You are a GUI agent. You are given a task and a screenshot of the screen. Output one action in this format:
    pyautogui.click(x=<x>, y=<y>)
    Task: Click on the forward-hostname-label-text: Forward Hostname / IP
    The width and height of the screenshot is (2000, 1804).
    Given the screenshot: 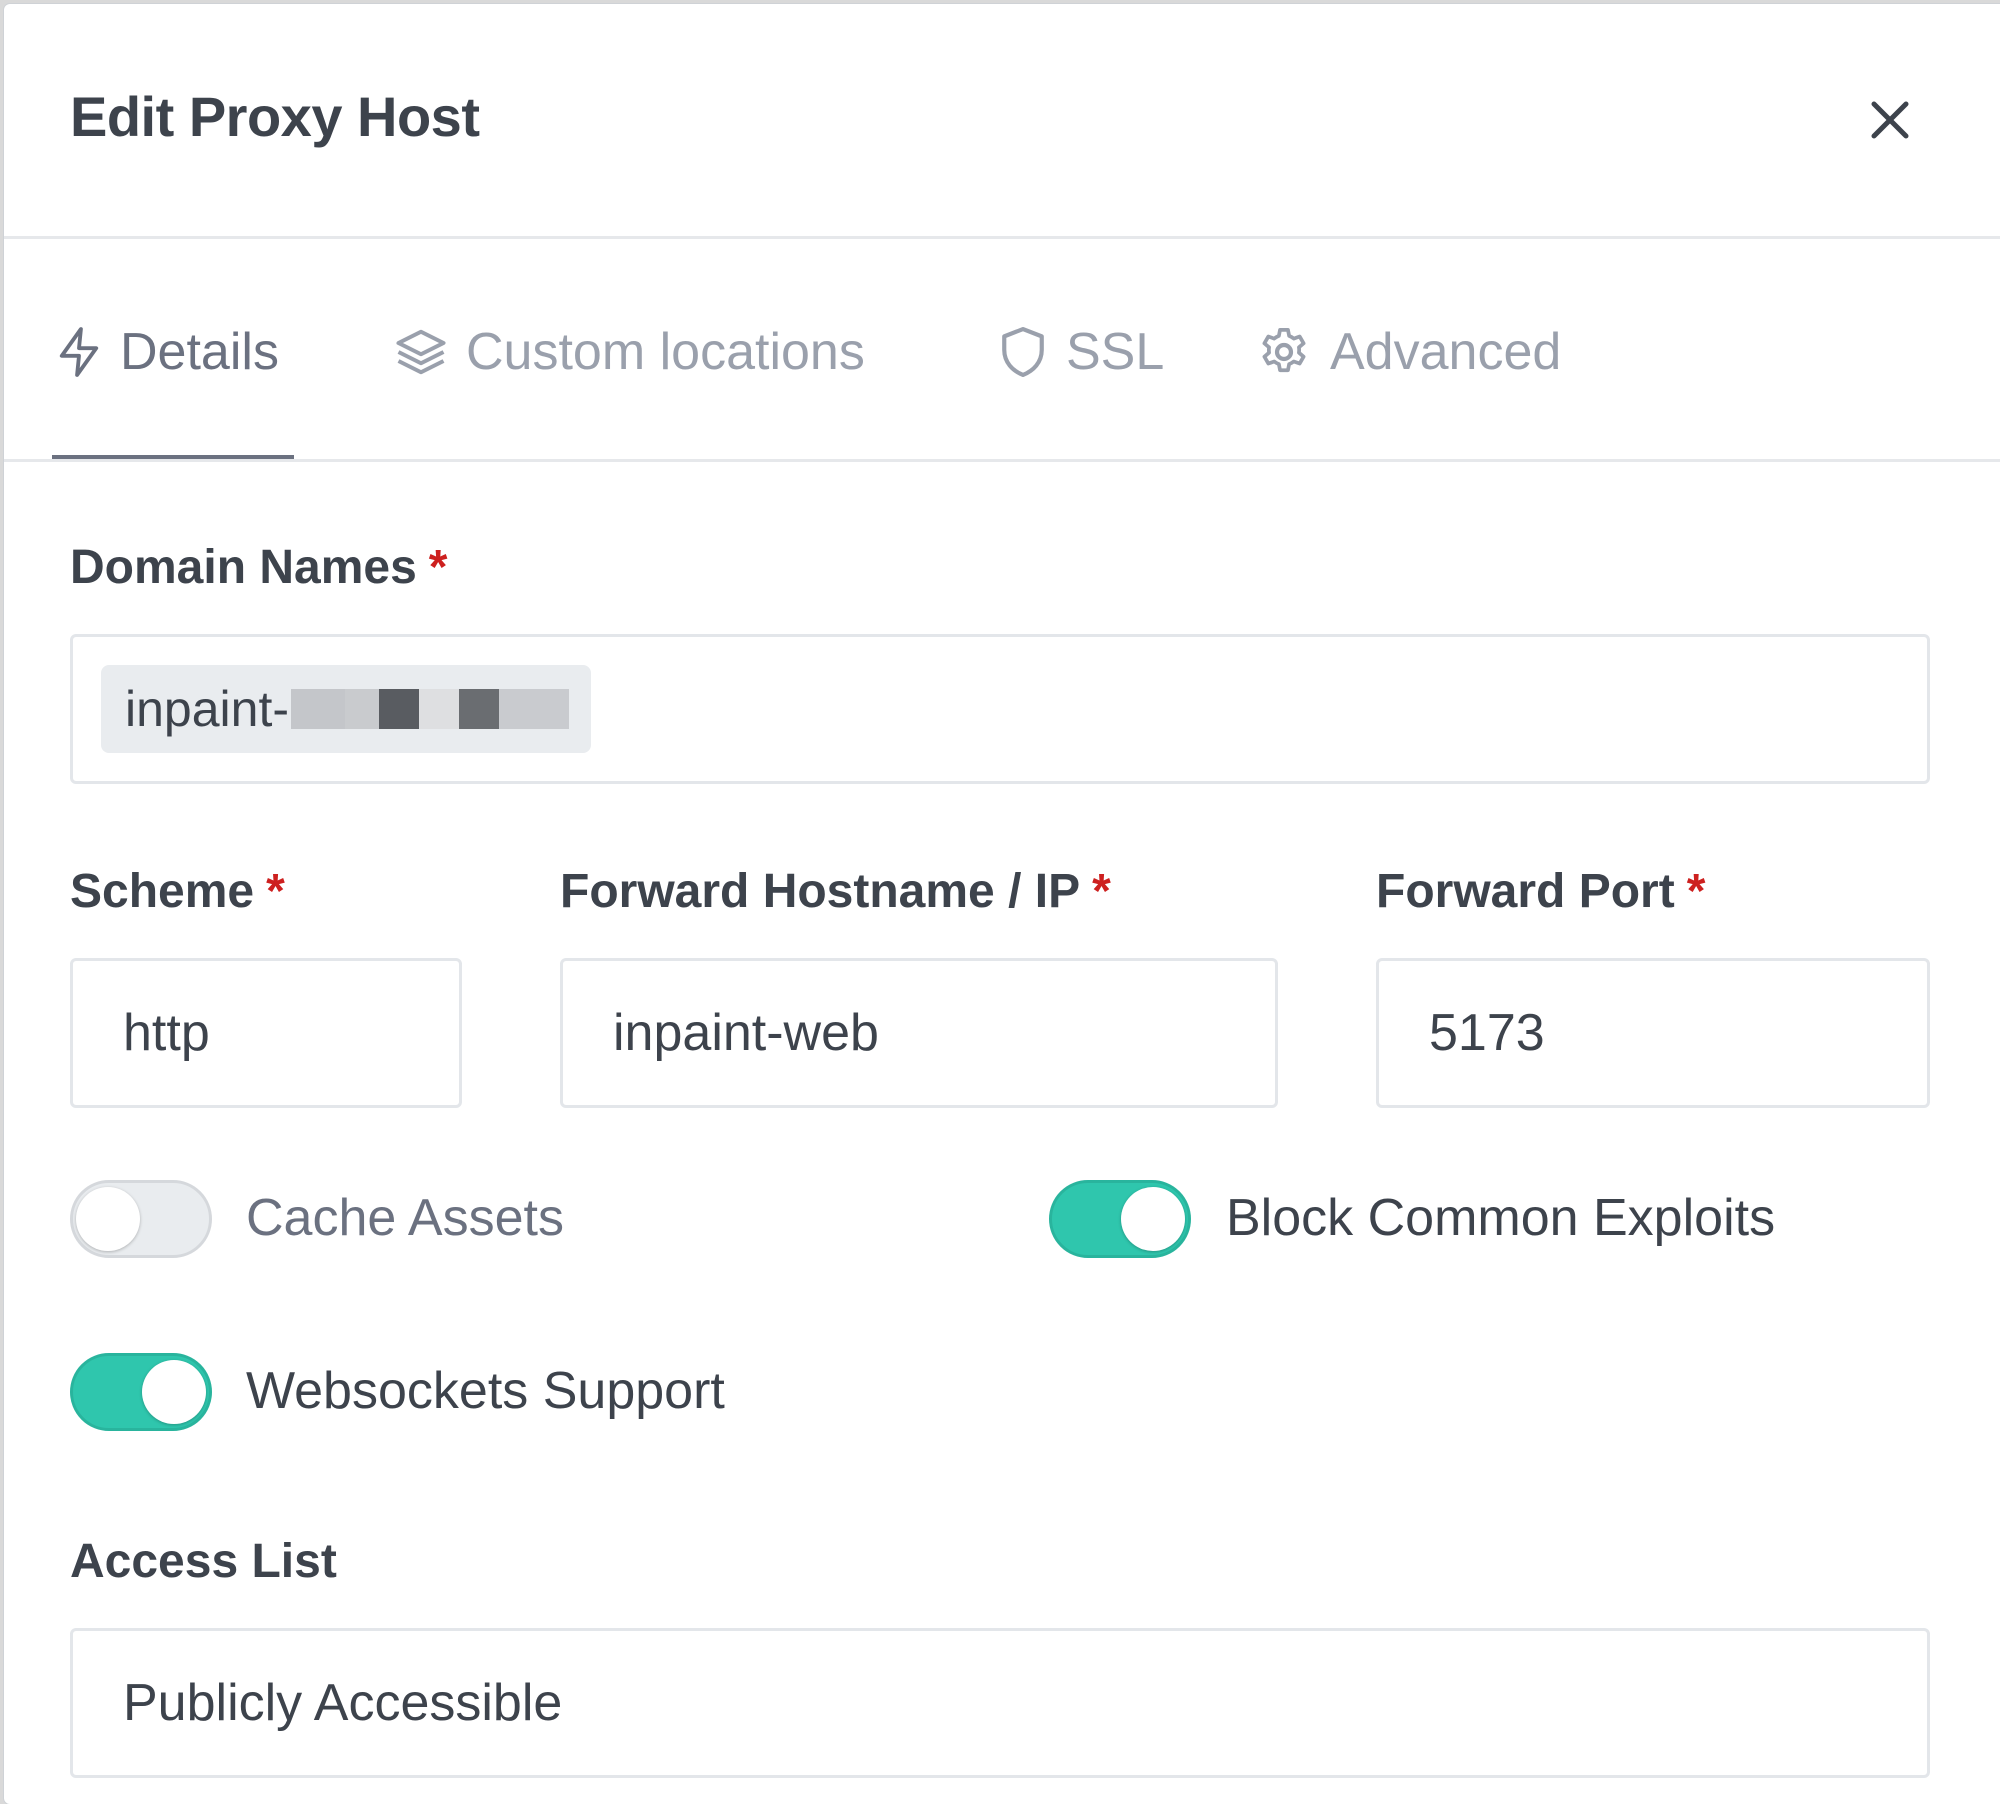 What is the action you would take?
    pyautogui.click(x=820, y=891)
    